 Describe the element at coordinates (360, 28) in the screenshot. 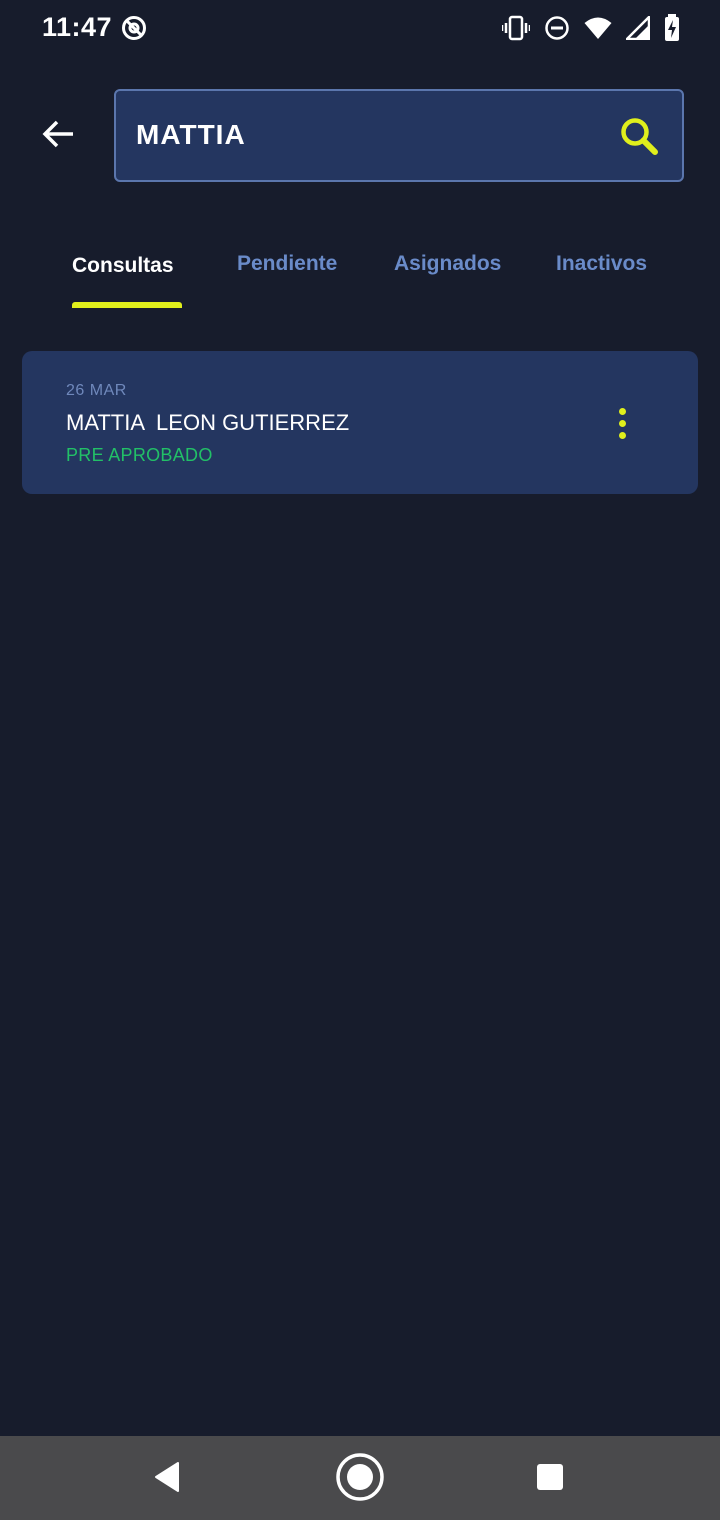

I see `status-bar: 11:47` at that location.